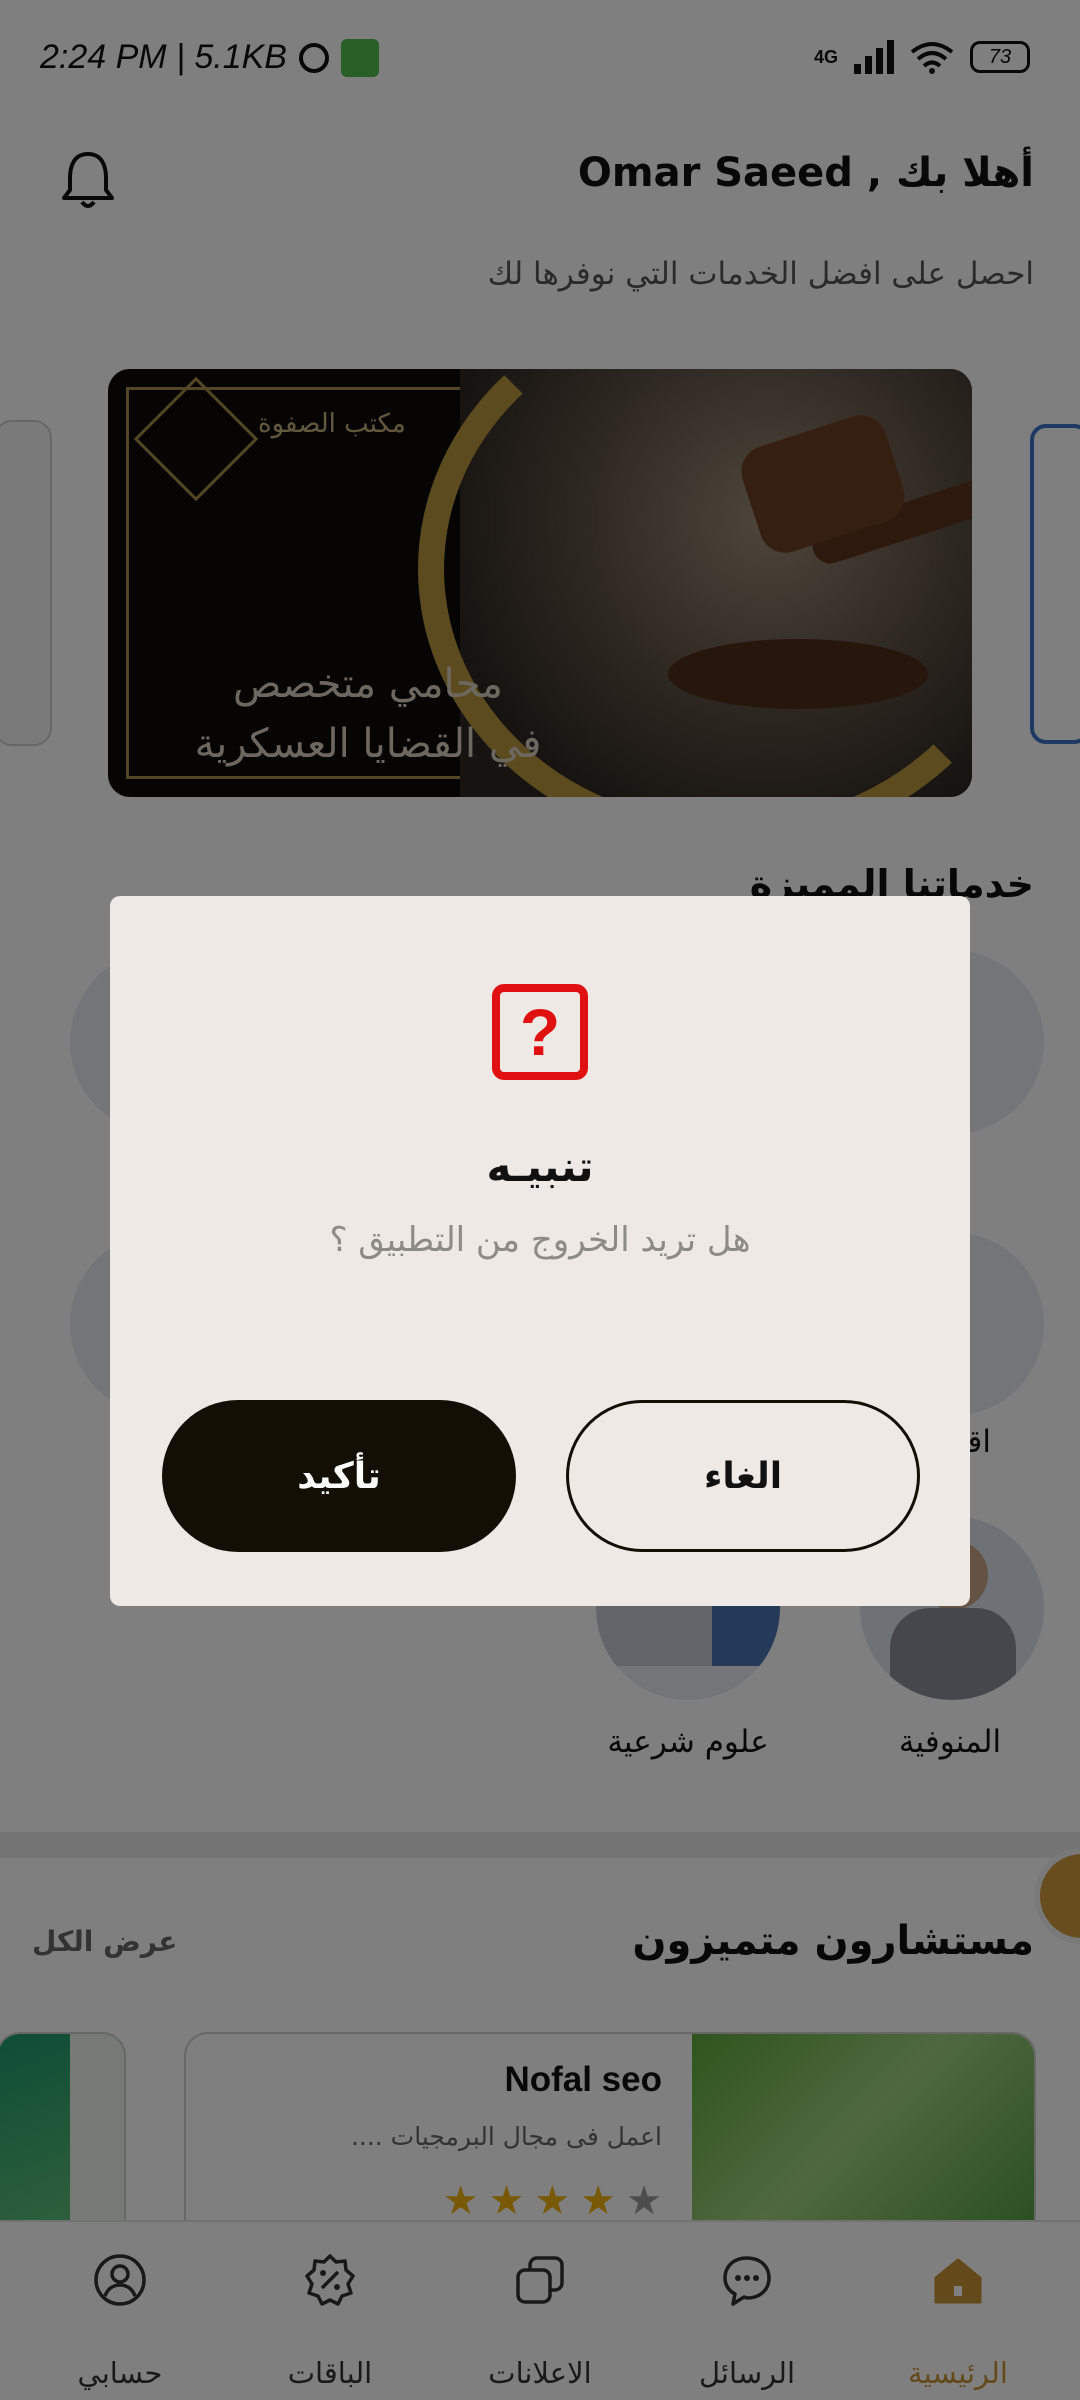 Image resolution: width=1080 pixels, height=2400 pixels. I want to click on confirm-button: تأكيد, so click(339, 1476).